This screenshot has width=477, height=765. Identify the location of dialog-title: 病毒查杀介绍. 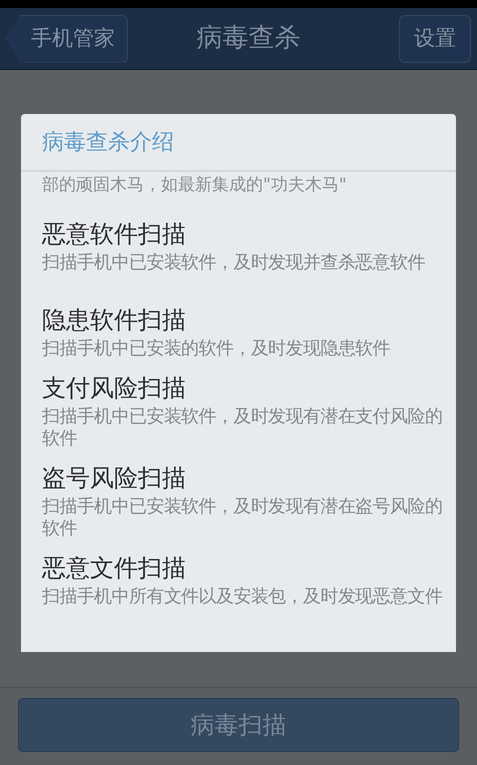
(108, 142).